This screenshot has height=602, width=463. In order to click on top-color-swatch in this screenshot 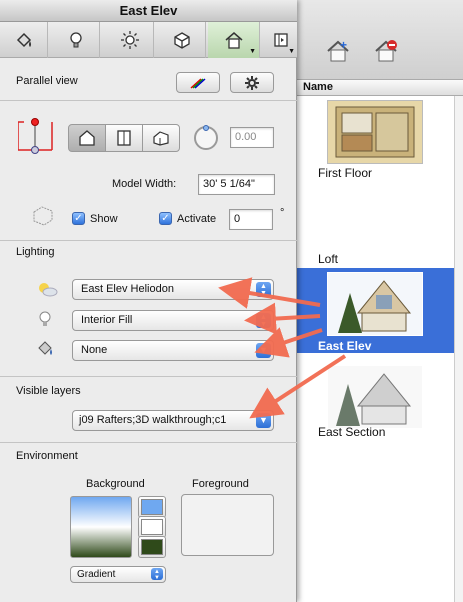, I will do `click(152, 507)`.